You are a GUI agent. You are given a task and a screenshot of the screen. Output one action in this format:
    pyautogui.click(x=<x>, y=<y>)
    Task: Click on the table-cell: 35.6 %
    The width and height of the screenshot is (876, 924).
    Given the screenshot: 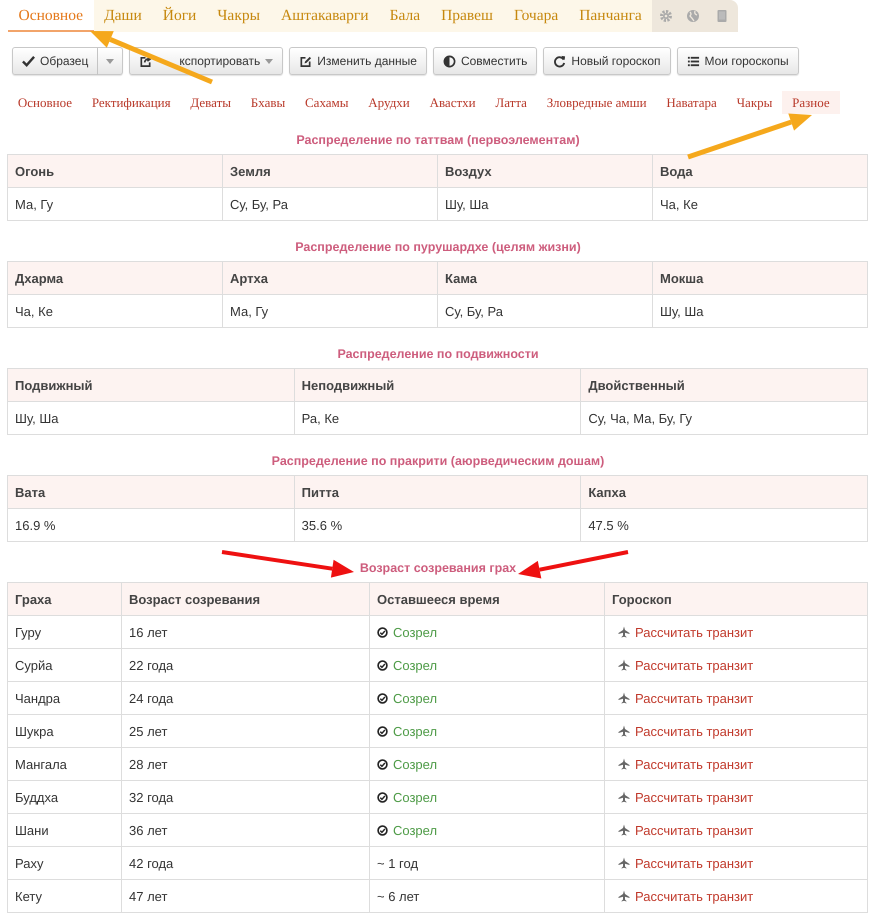 What is the action you would take?
    pyautogui.click(x=437, y=525)
    